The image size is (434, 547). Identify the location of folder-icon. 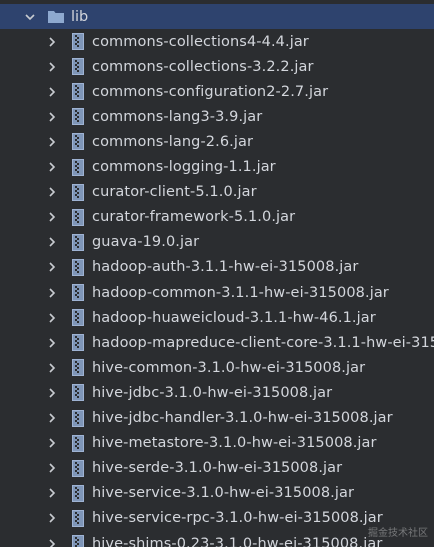
(56, 16).